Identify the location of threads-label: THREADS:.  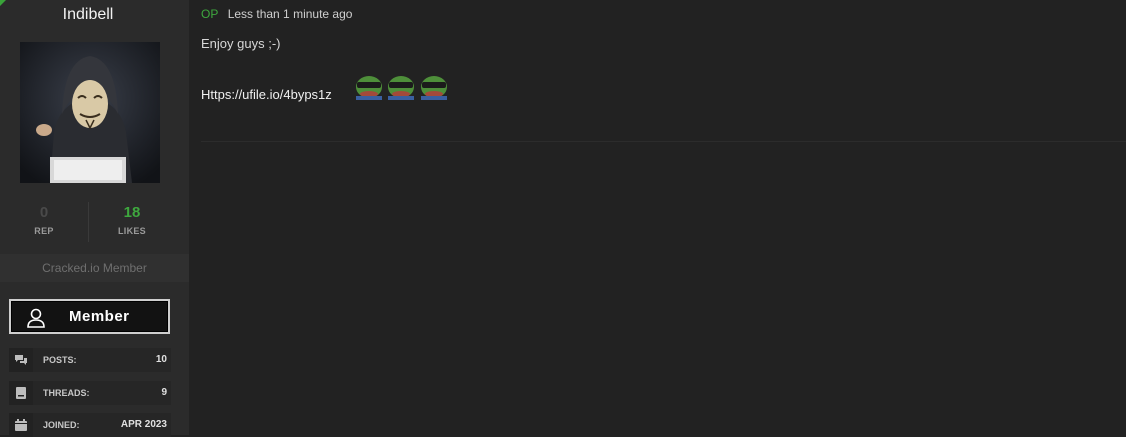
(66, 393).